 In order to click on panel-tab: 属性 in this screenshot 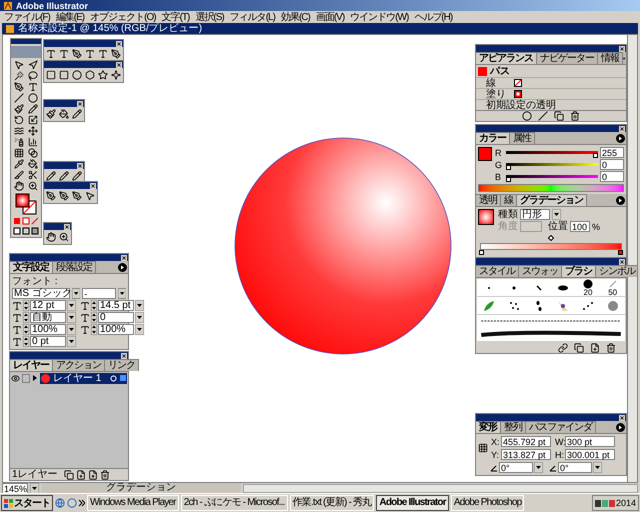, I will do `click(522, 138)`.